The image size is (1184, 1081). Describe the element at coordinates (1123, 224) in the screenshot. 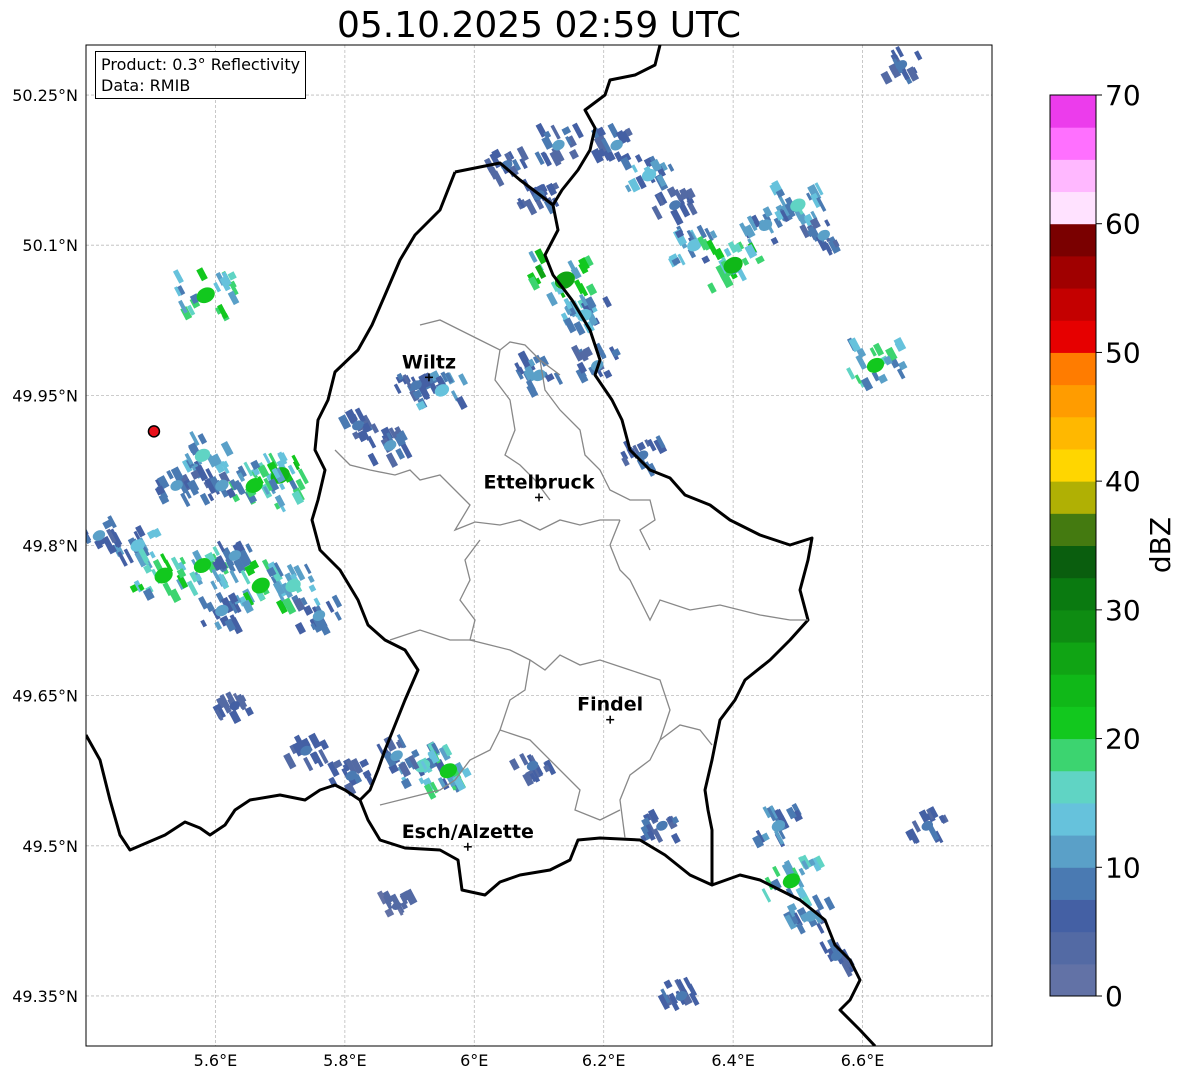

I see `colorbar-tick-label: 60` at that location.